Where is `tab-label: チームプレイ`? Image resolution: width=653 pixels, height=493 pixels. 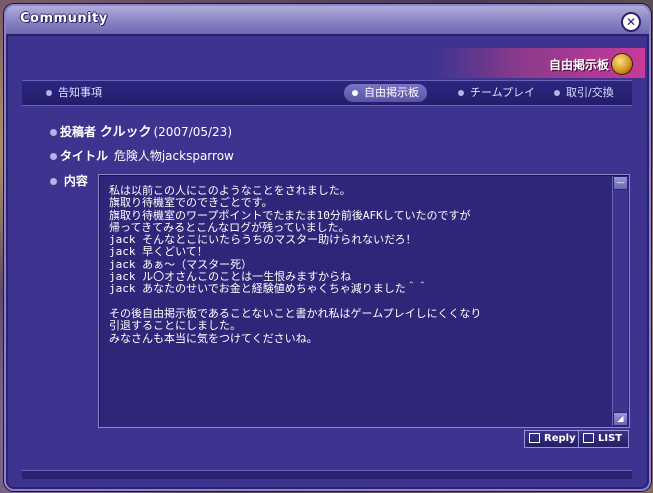
tab-label: チームプレイ is located at coordinates (503, 92).